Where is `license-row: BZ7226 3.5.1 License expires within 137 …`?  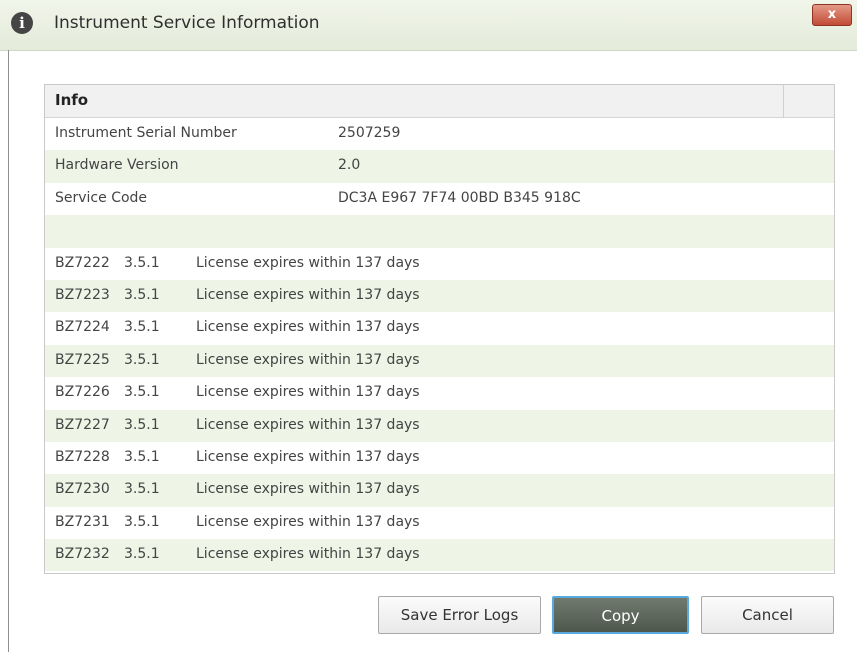 license-row: BZ7226 3.5.1 License expires within 137 … is located at coordinates (439, 393).